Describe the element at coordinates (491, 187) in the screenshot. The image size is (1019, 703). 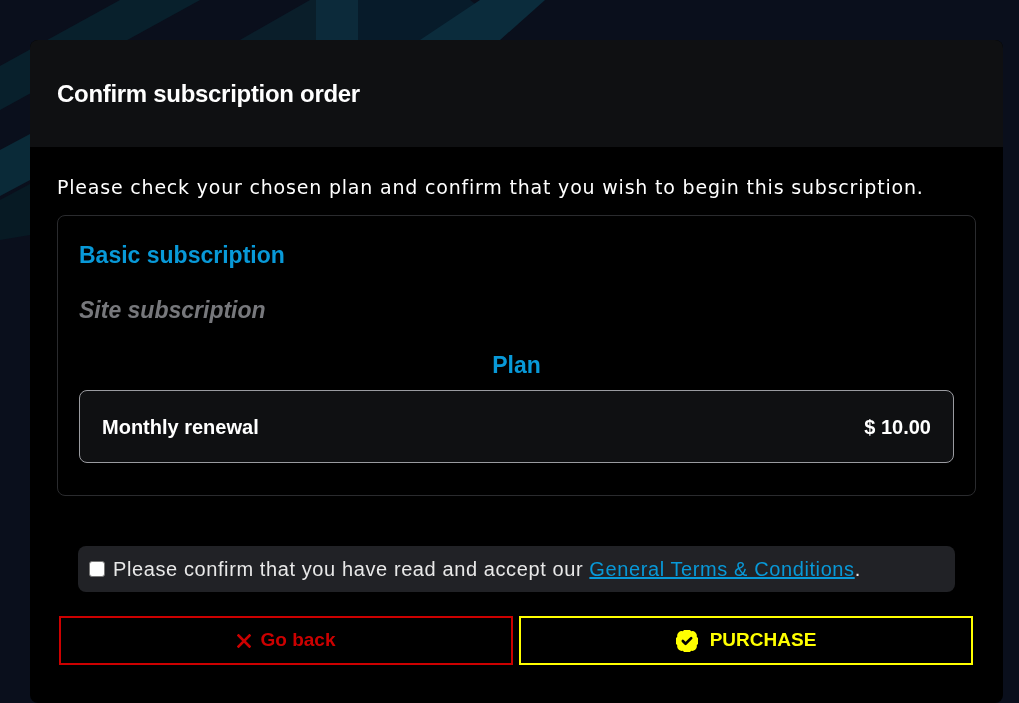
I see `intro-text: Please check your chosen plan and confirm that you wish to begin this subscription.` at that location.